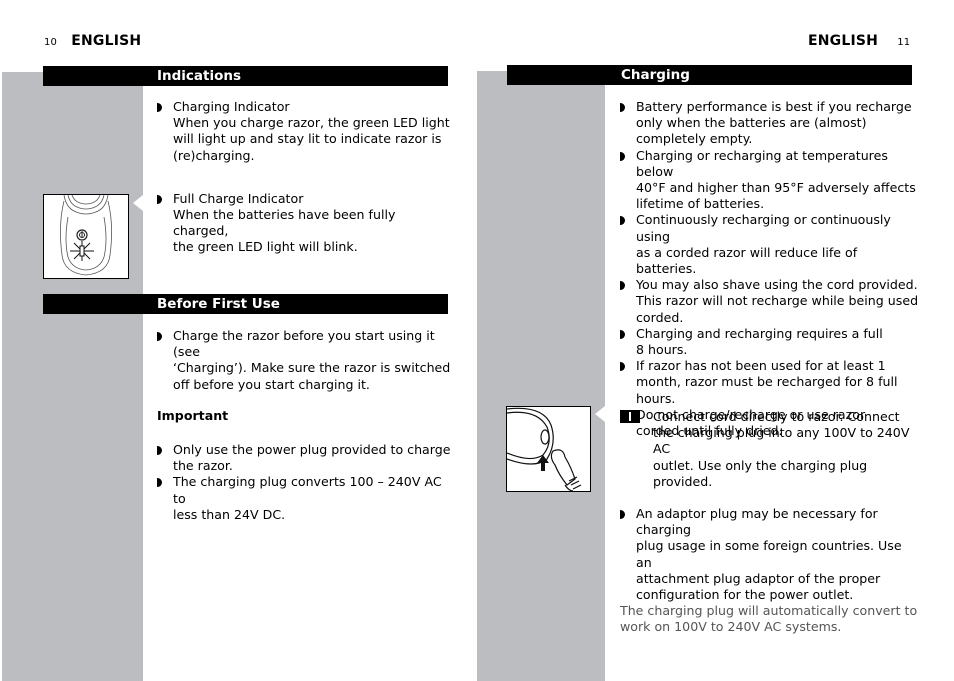 This screenshot has height=681, width=954. Describe the element at coordinates (541, 376) in the screenshot. I see `right-margin-band` at that location.